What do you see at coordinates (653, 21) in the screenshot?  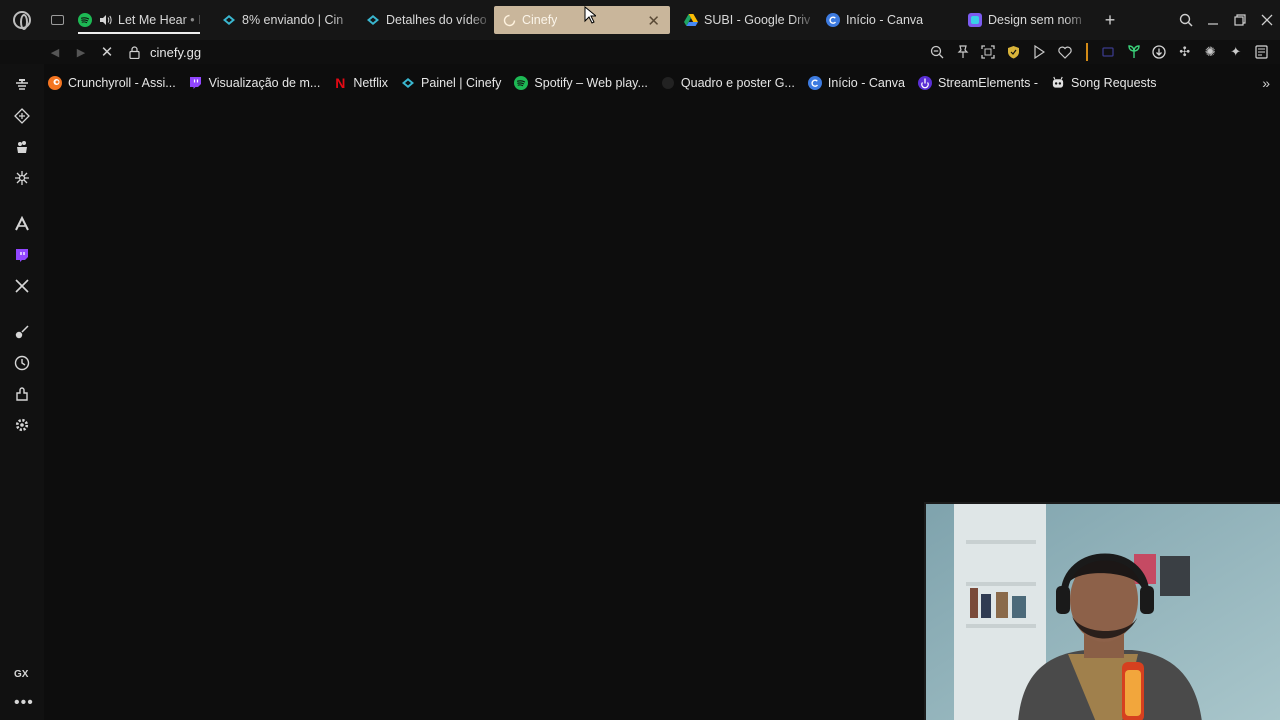 I see `close-tab-icon: ✕` at bounding box center [653, 21].